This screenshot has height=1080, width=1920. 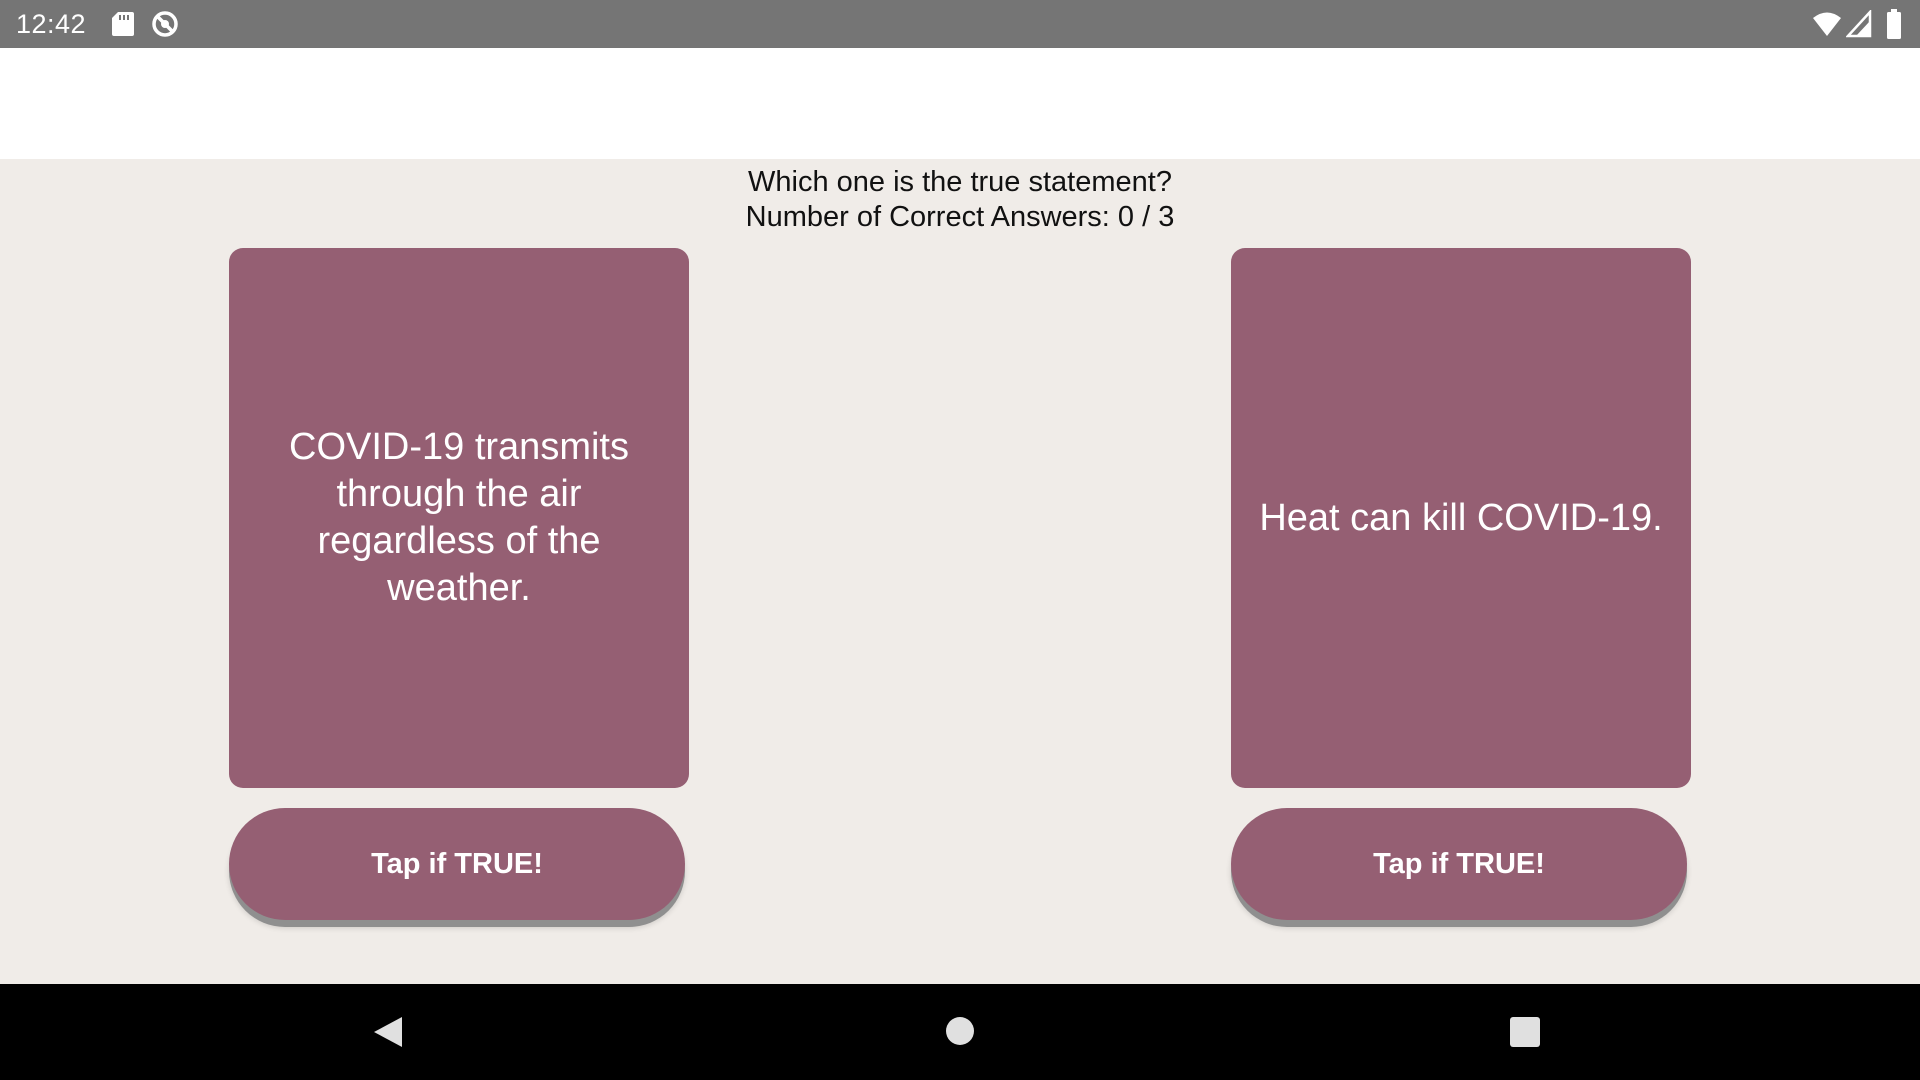 I want to click on wifi-icon, so click(x=1827, y=24).